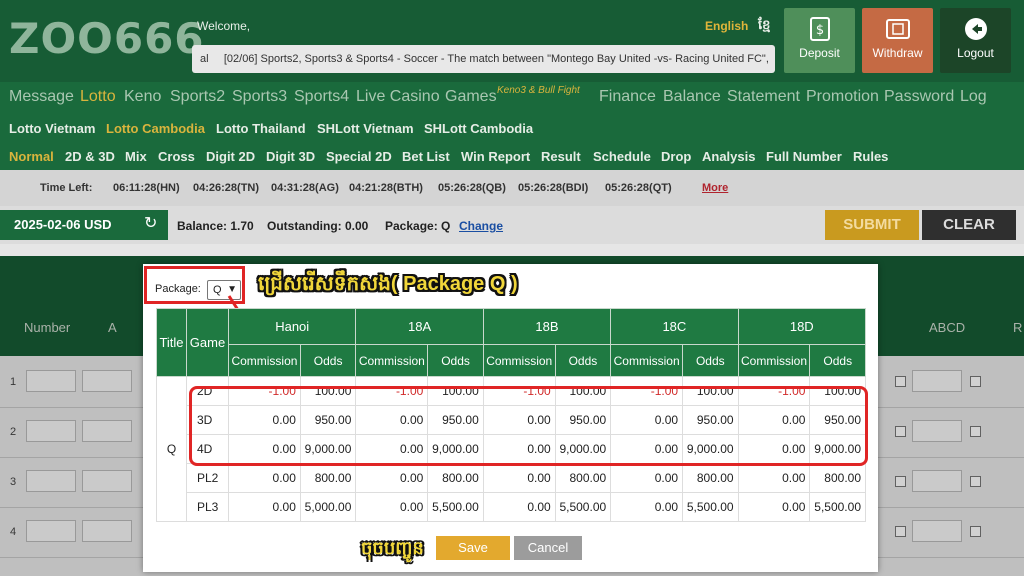 Image resolution: width=1024 pixels, height=576 pixels. Describe the element at coordinates (473, 548) in the screenshot. I see `save-button: Save` at that location.